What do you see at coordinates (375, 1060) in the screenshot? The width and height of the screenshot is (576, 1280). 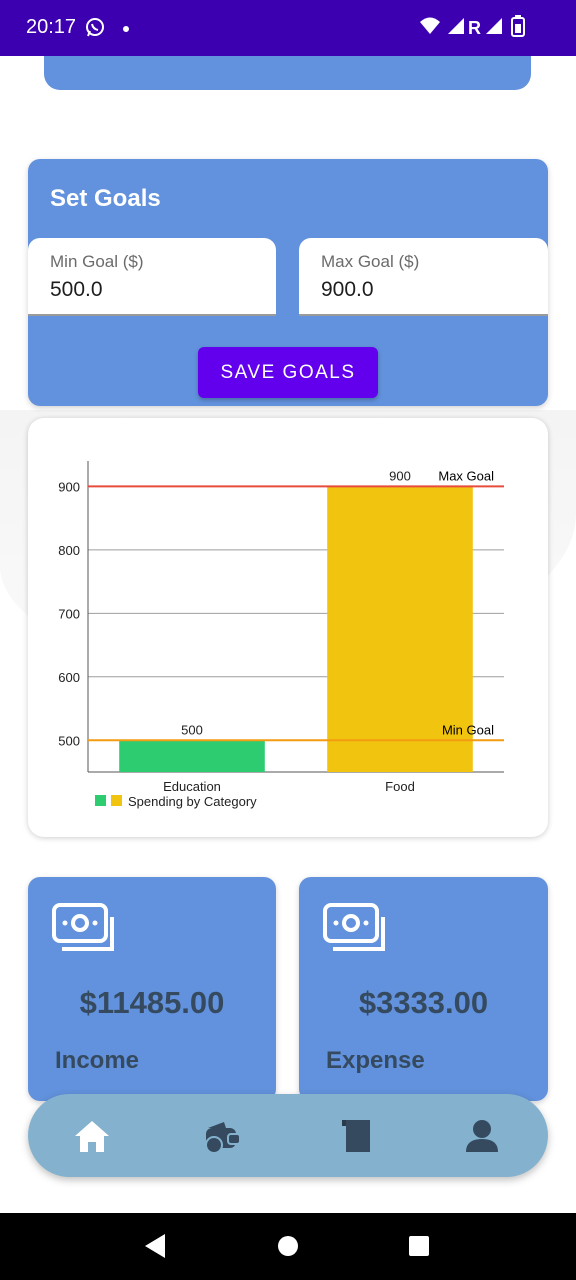 I see `expense-label: Expense` at bounding box center [375, 1060].